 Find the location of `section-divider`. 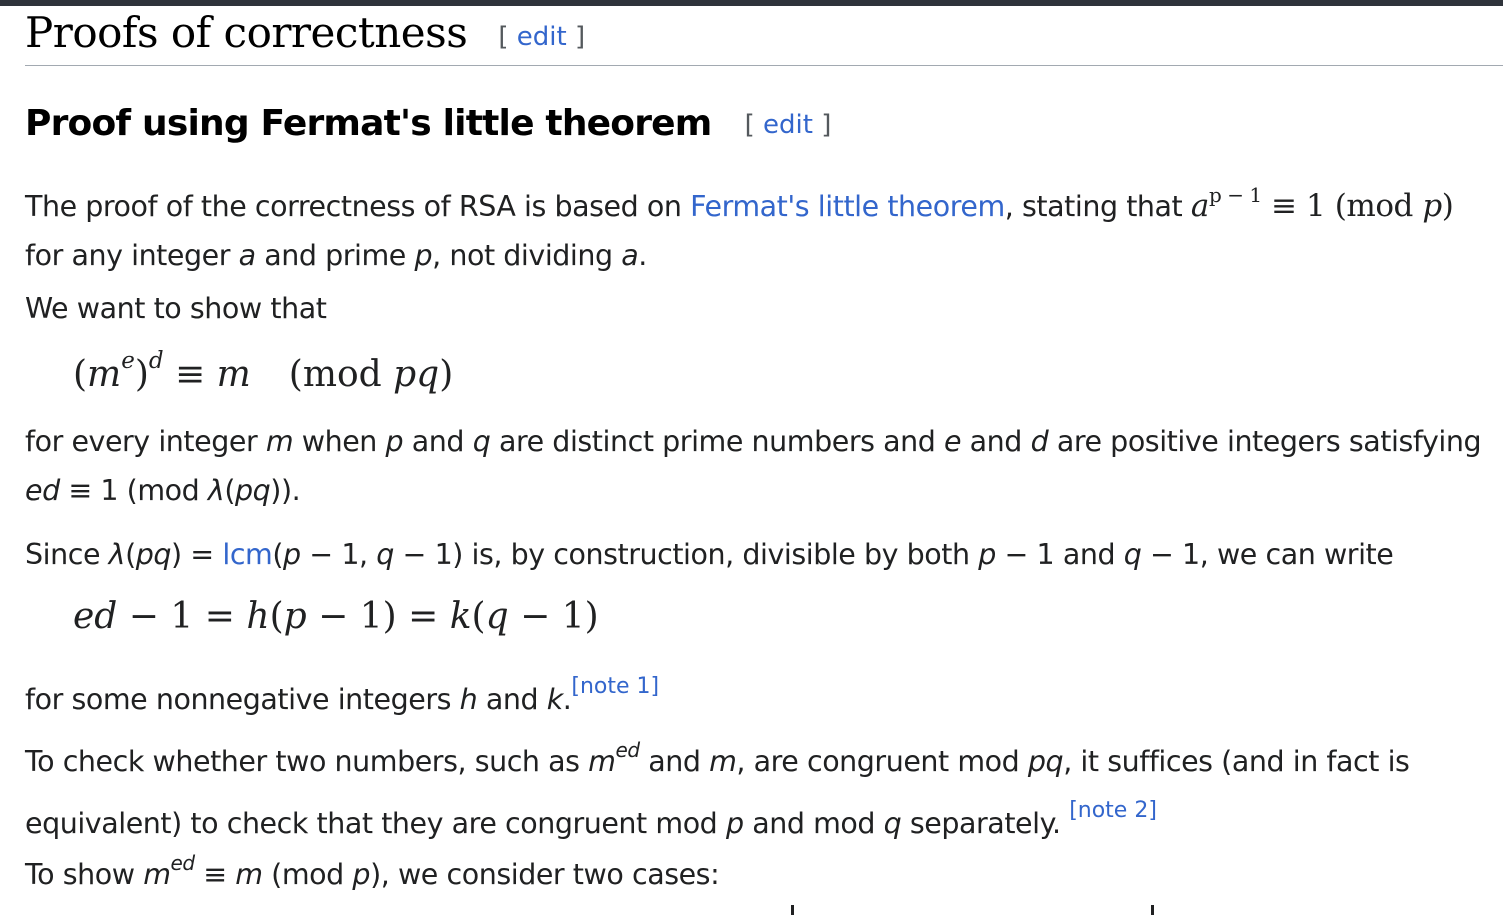

section-divider is located at coordinates (764, 65).